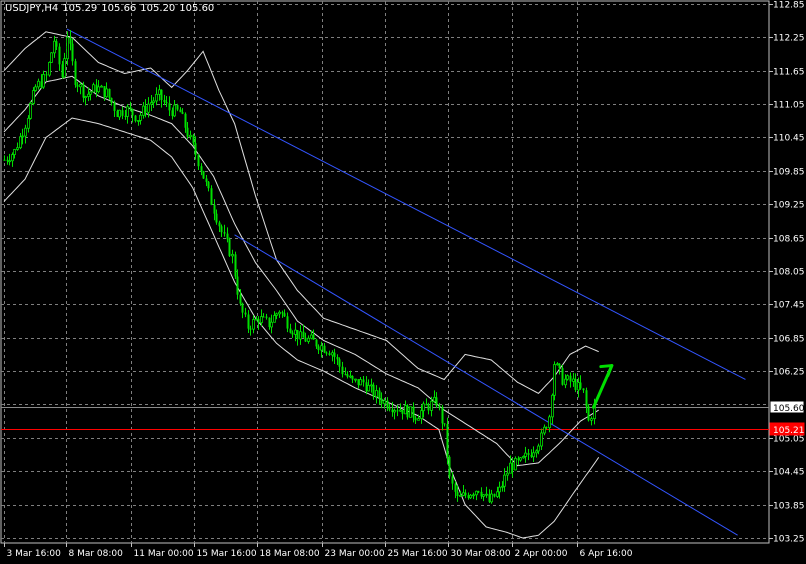 This screenshot has height=564, width=806. What do you see at coordinates (80, 8) in the screenshot?
I see `open-value: 105.29` at bounding box center [80, 8].